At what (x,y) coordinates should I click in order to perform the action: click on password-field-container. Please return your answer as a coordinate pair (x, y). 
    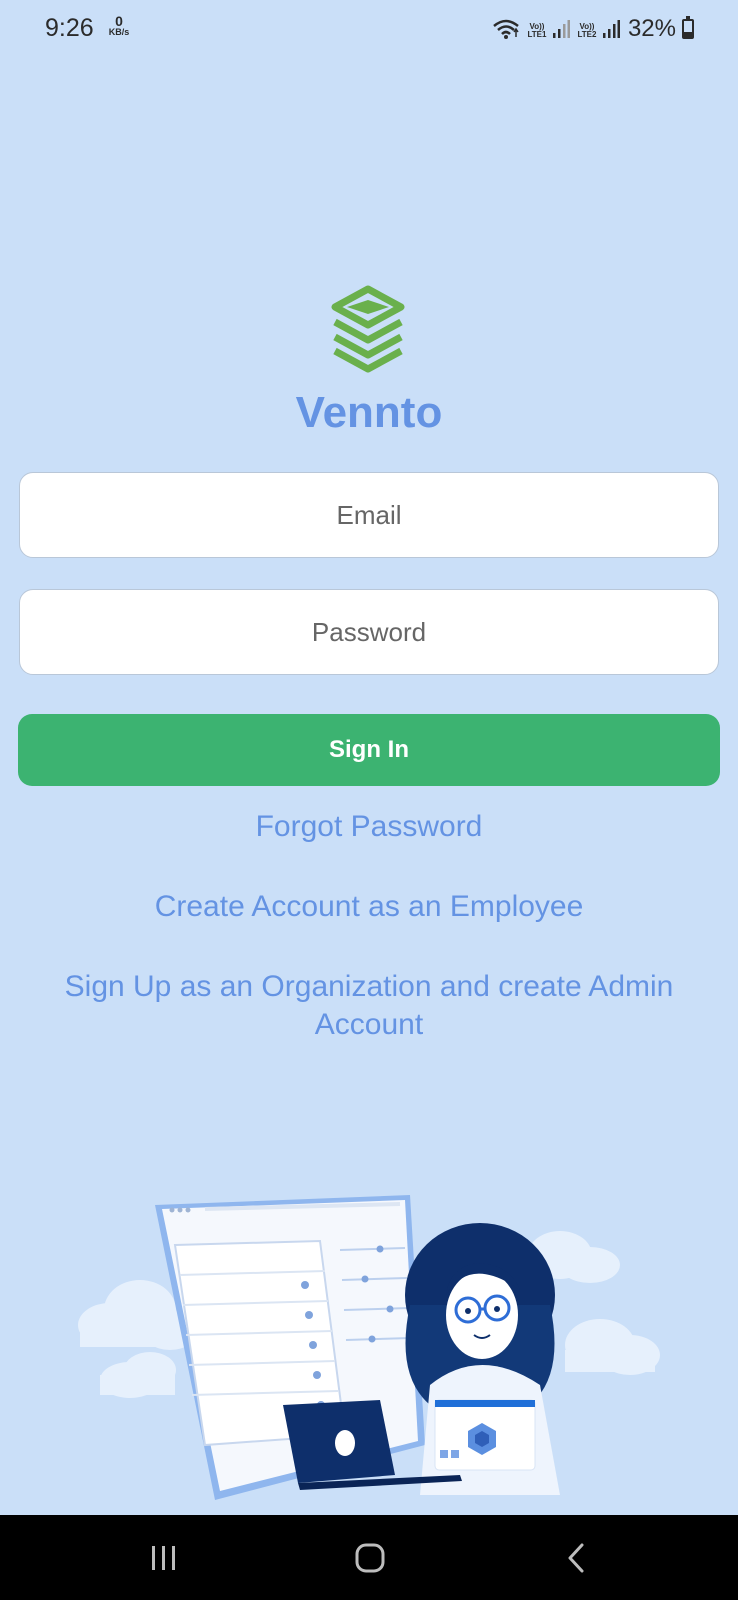
    Looking at the image, I should click on (369, 632).